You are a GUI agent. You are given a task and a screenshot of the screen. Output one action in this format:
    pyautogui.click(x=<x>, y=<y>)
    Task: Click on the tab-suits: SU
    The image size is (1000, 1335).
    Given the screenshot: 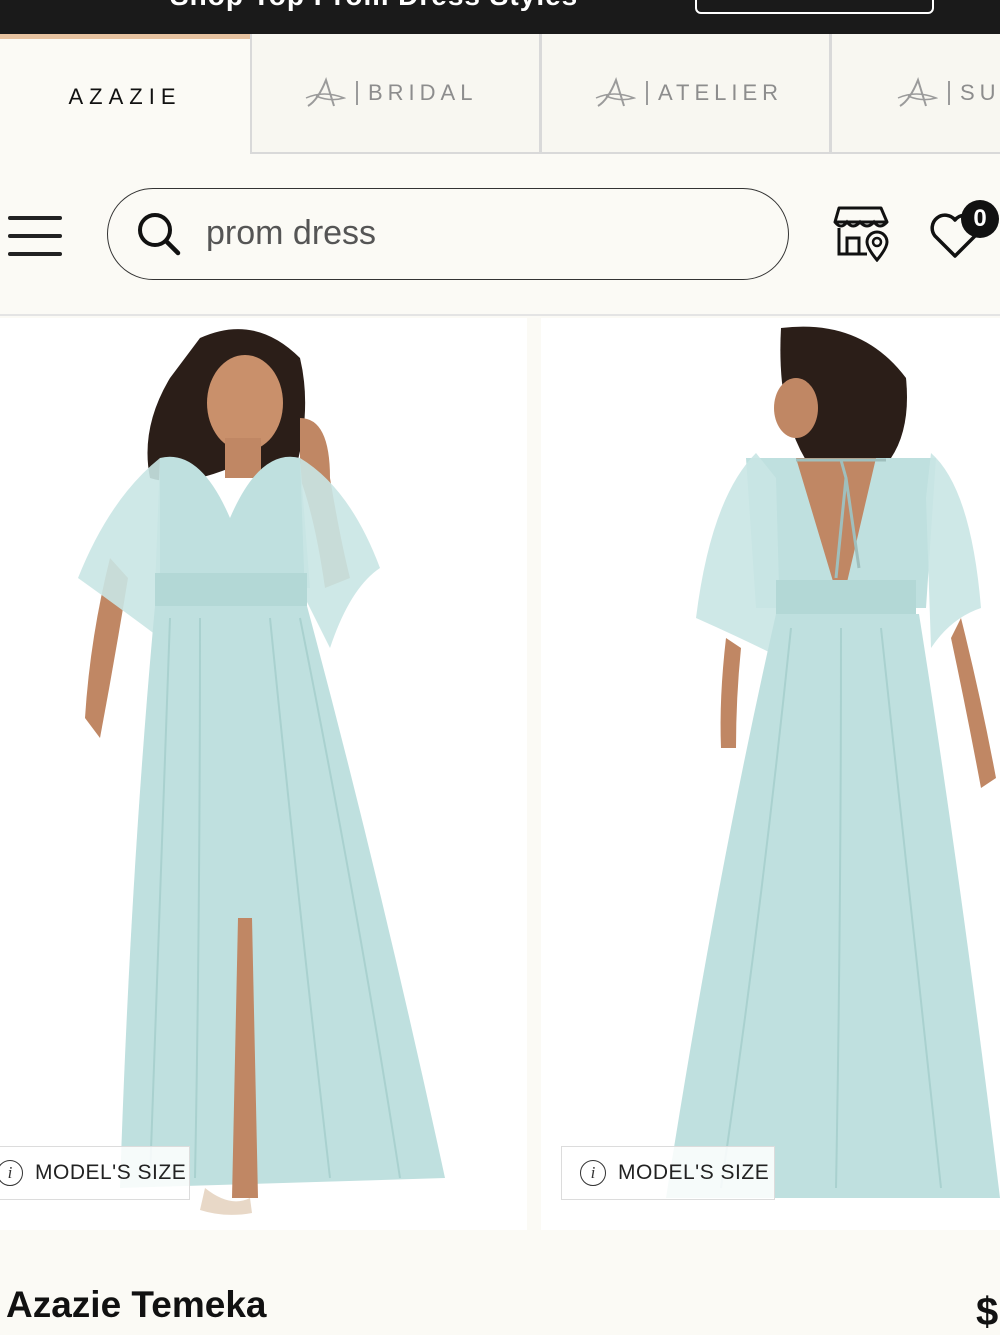 What is the action you would take?
    pyautogui.click(x=915, y=94)
    